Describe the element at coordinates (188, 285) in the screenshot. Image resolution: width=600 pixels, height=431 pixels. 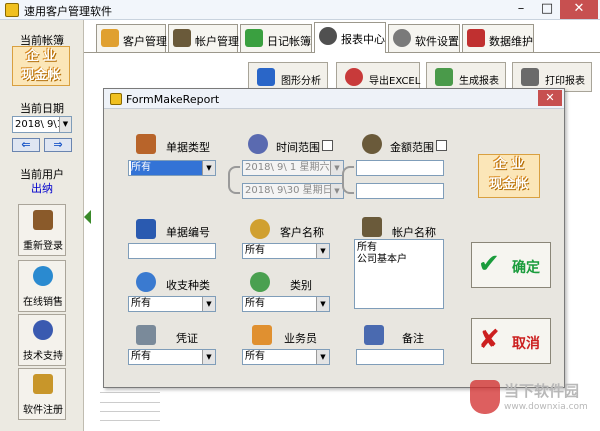
I see `income-type-label: 收支种类` at that location.